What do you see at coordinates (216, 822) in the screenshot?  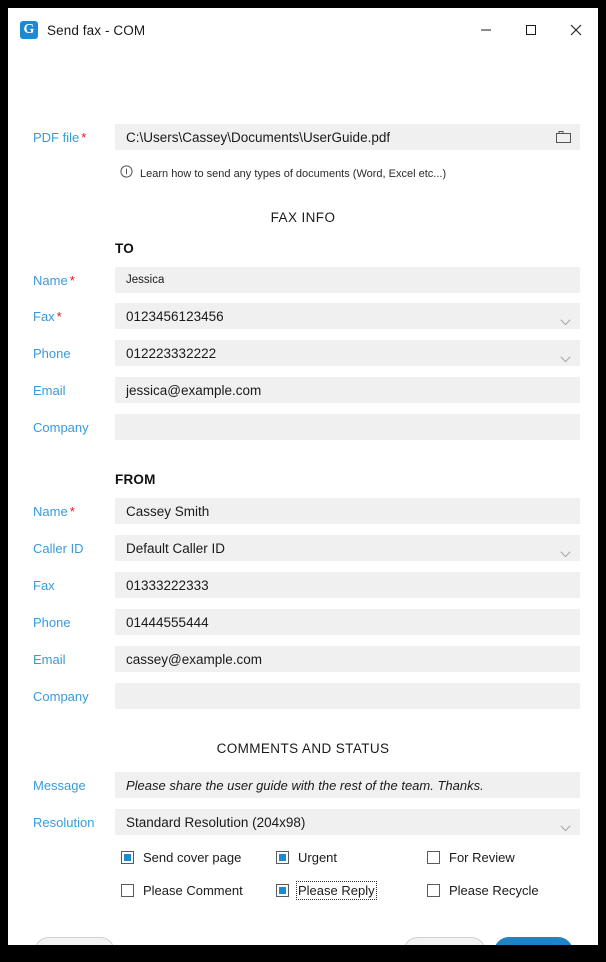 I see `resolution-value: Standard Resolution (204x98)` at bounding box center [216, 822].